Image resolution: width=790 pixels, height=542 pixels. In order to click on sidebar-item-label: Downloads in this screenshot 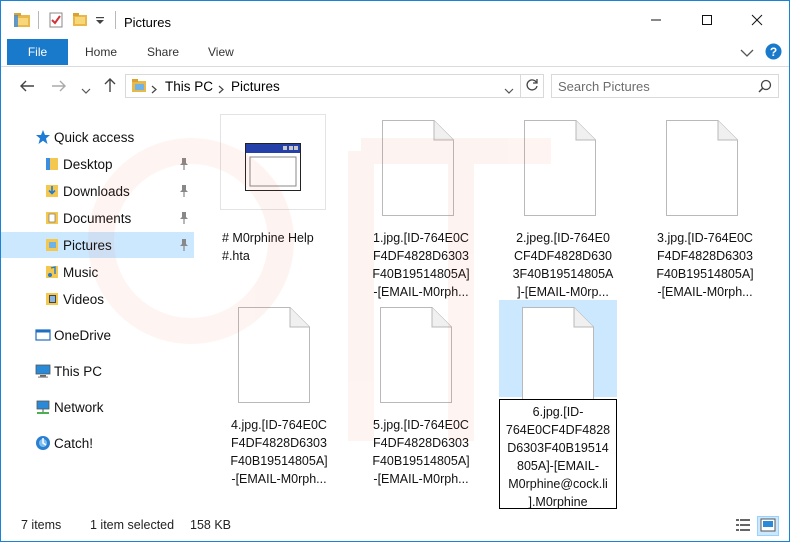, I will do `click(96, 191)`.